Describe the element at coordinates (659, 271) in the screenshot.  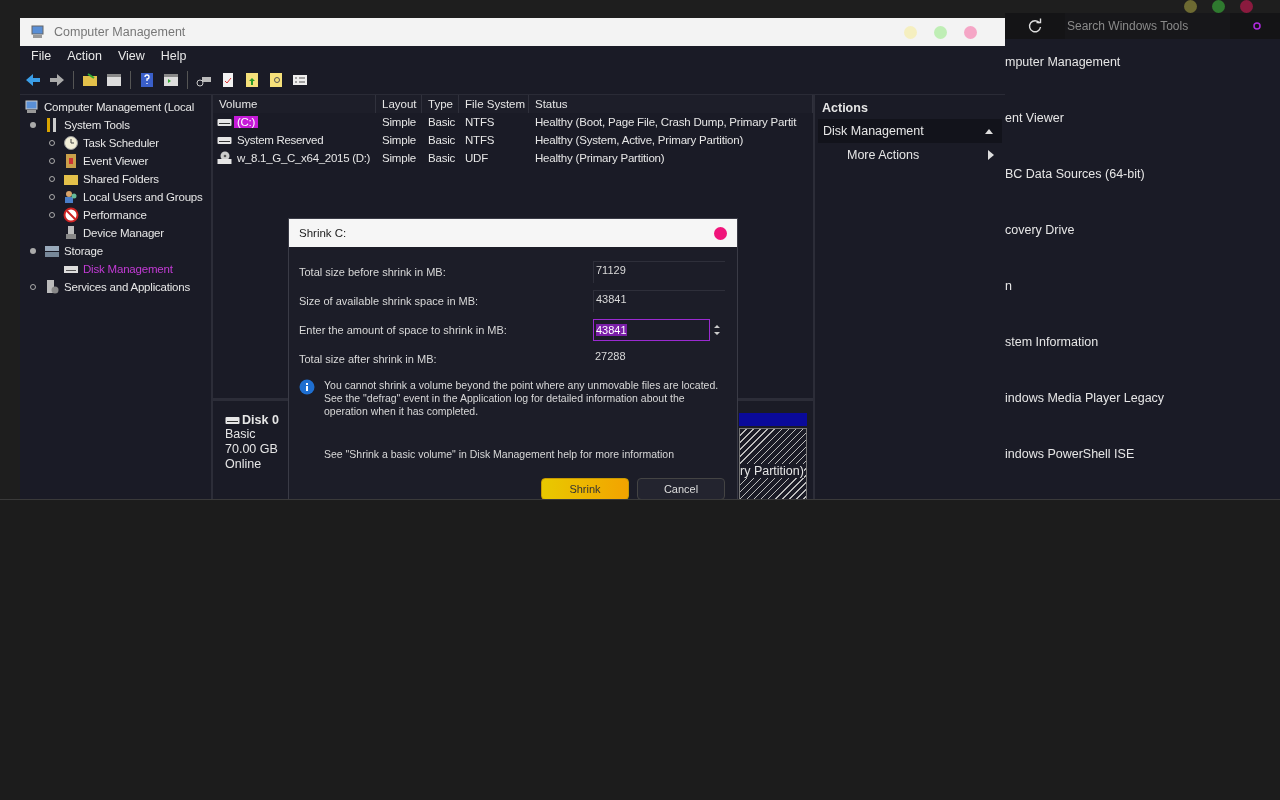
I see `field-value: 71129` at that location.